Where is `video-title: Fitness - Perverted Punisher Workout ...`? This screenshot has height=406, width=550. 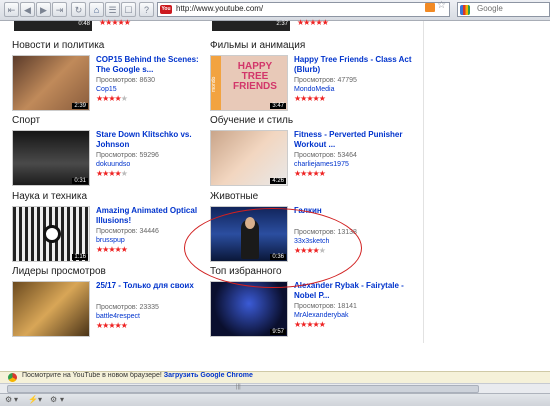 video-title: Fitness - Perverted Punisher Workout ... is located at coordinates (353, 140).